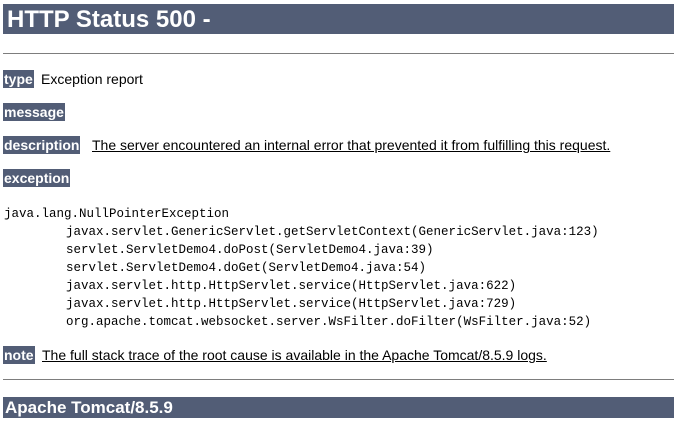 This screenshot has width=674, height=427. I want to click on note-label: note, so click(19, 355).